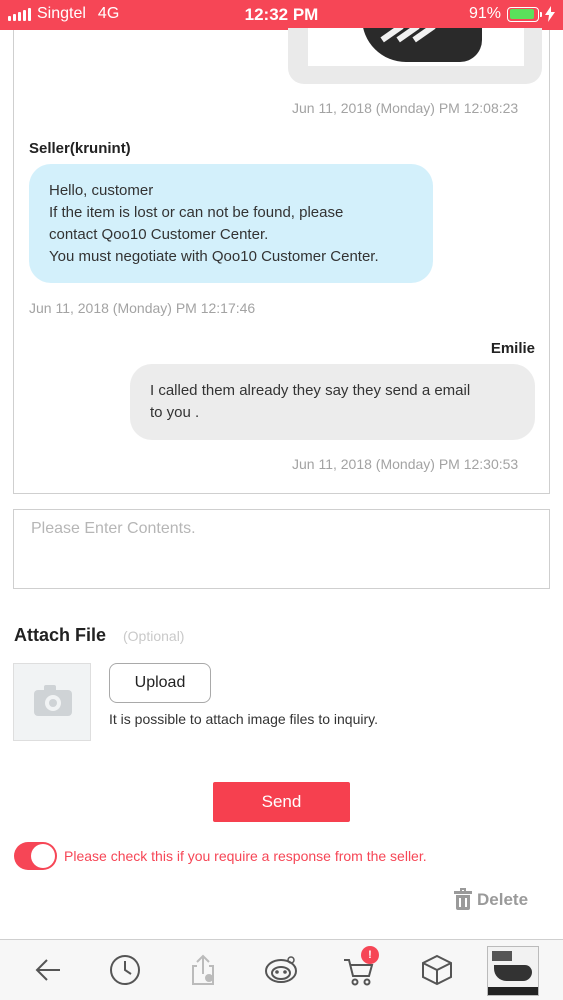  I want to click on trash-icon, so click(463, 899).